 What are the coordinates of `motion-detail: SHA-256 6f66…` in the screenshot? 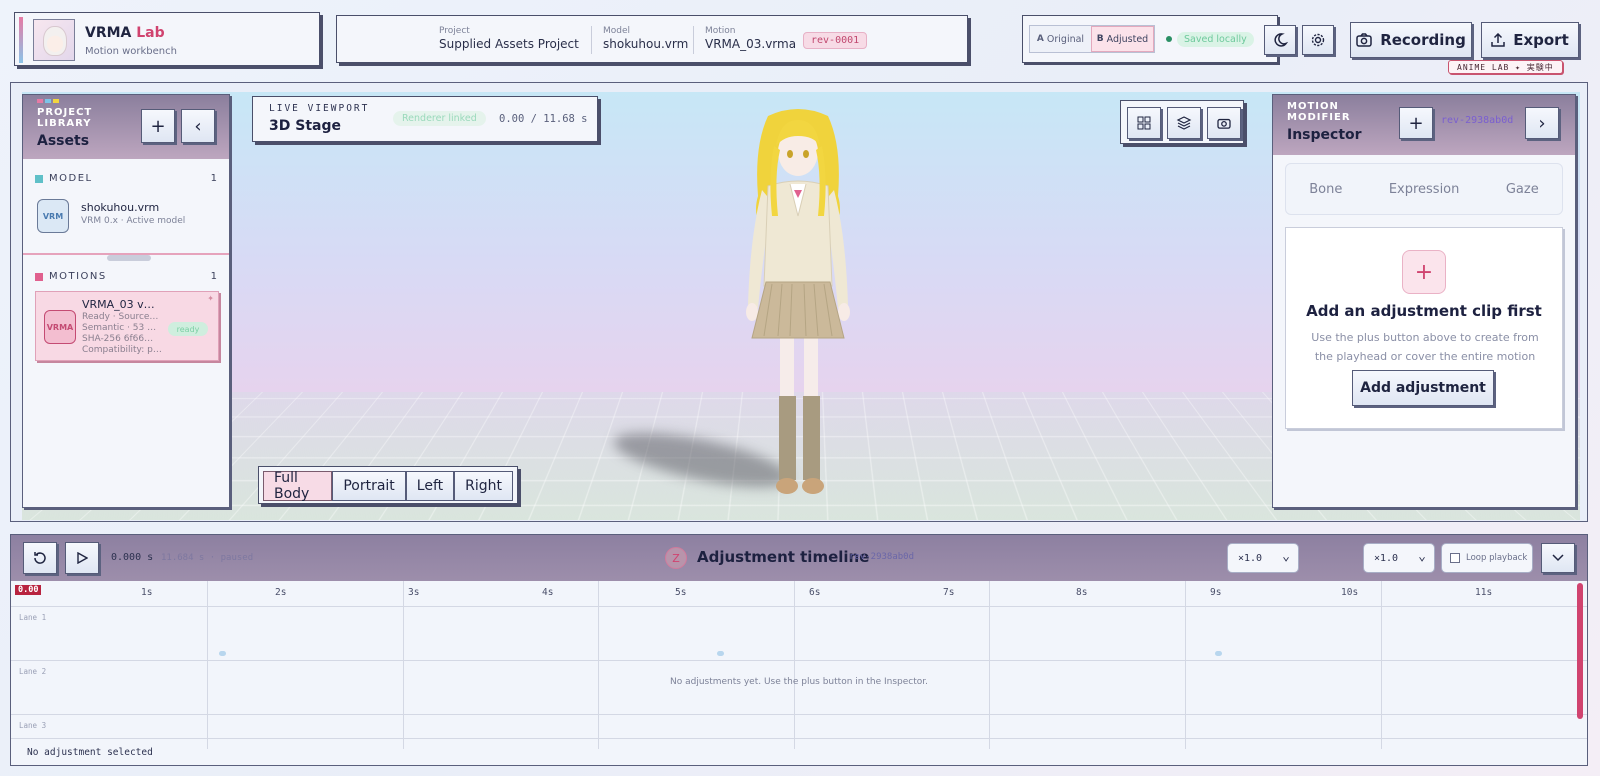 It's located at (117, 339).